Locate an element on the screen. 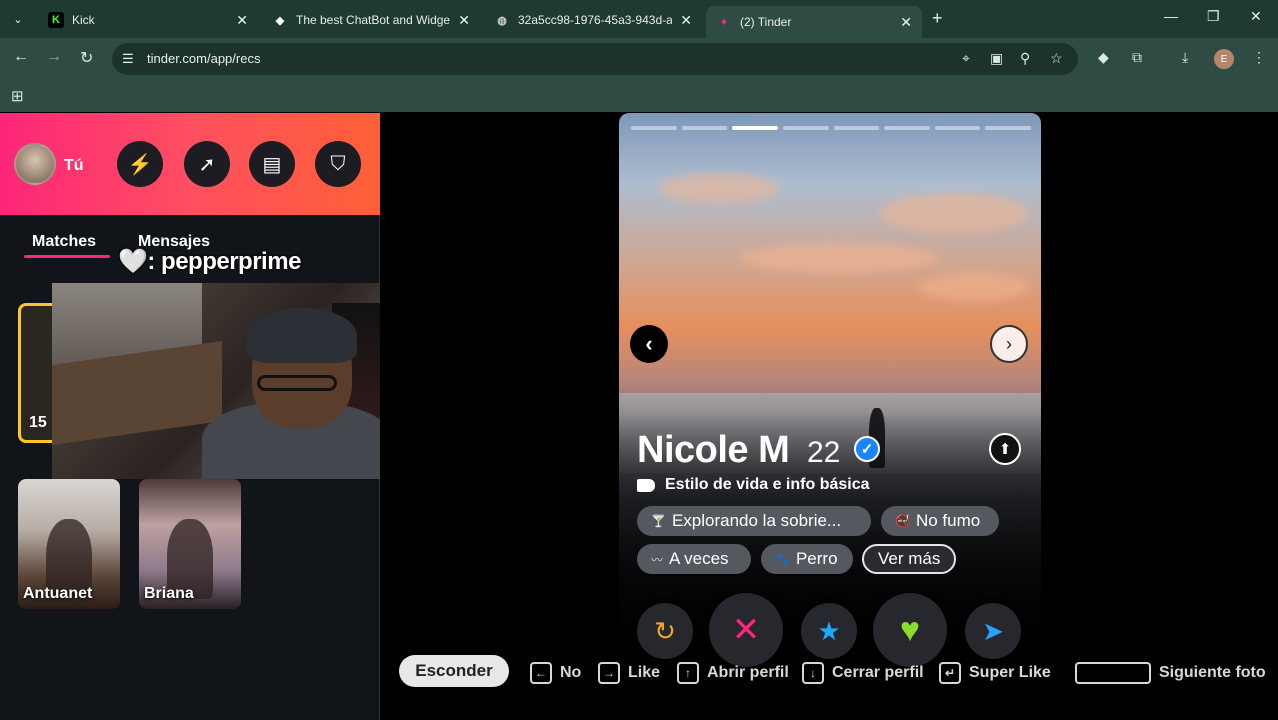 The width and height of the screenshot is (1278, 720). forward-icon: → is located at coordinates (54, 57).